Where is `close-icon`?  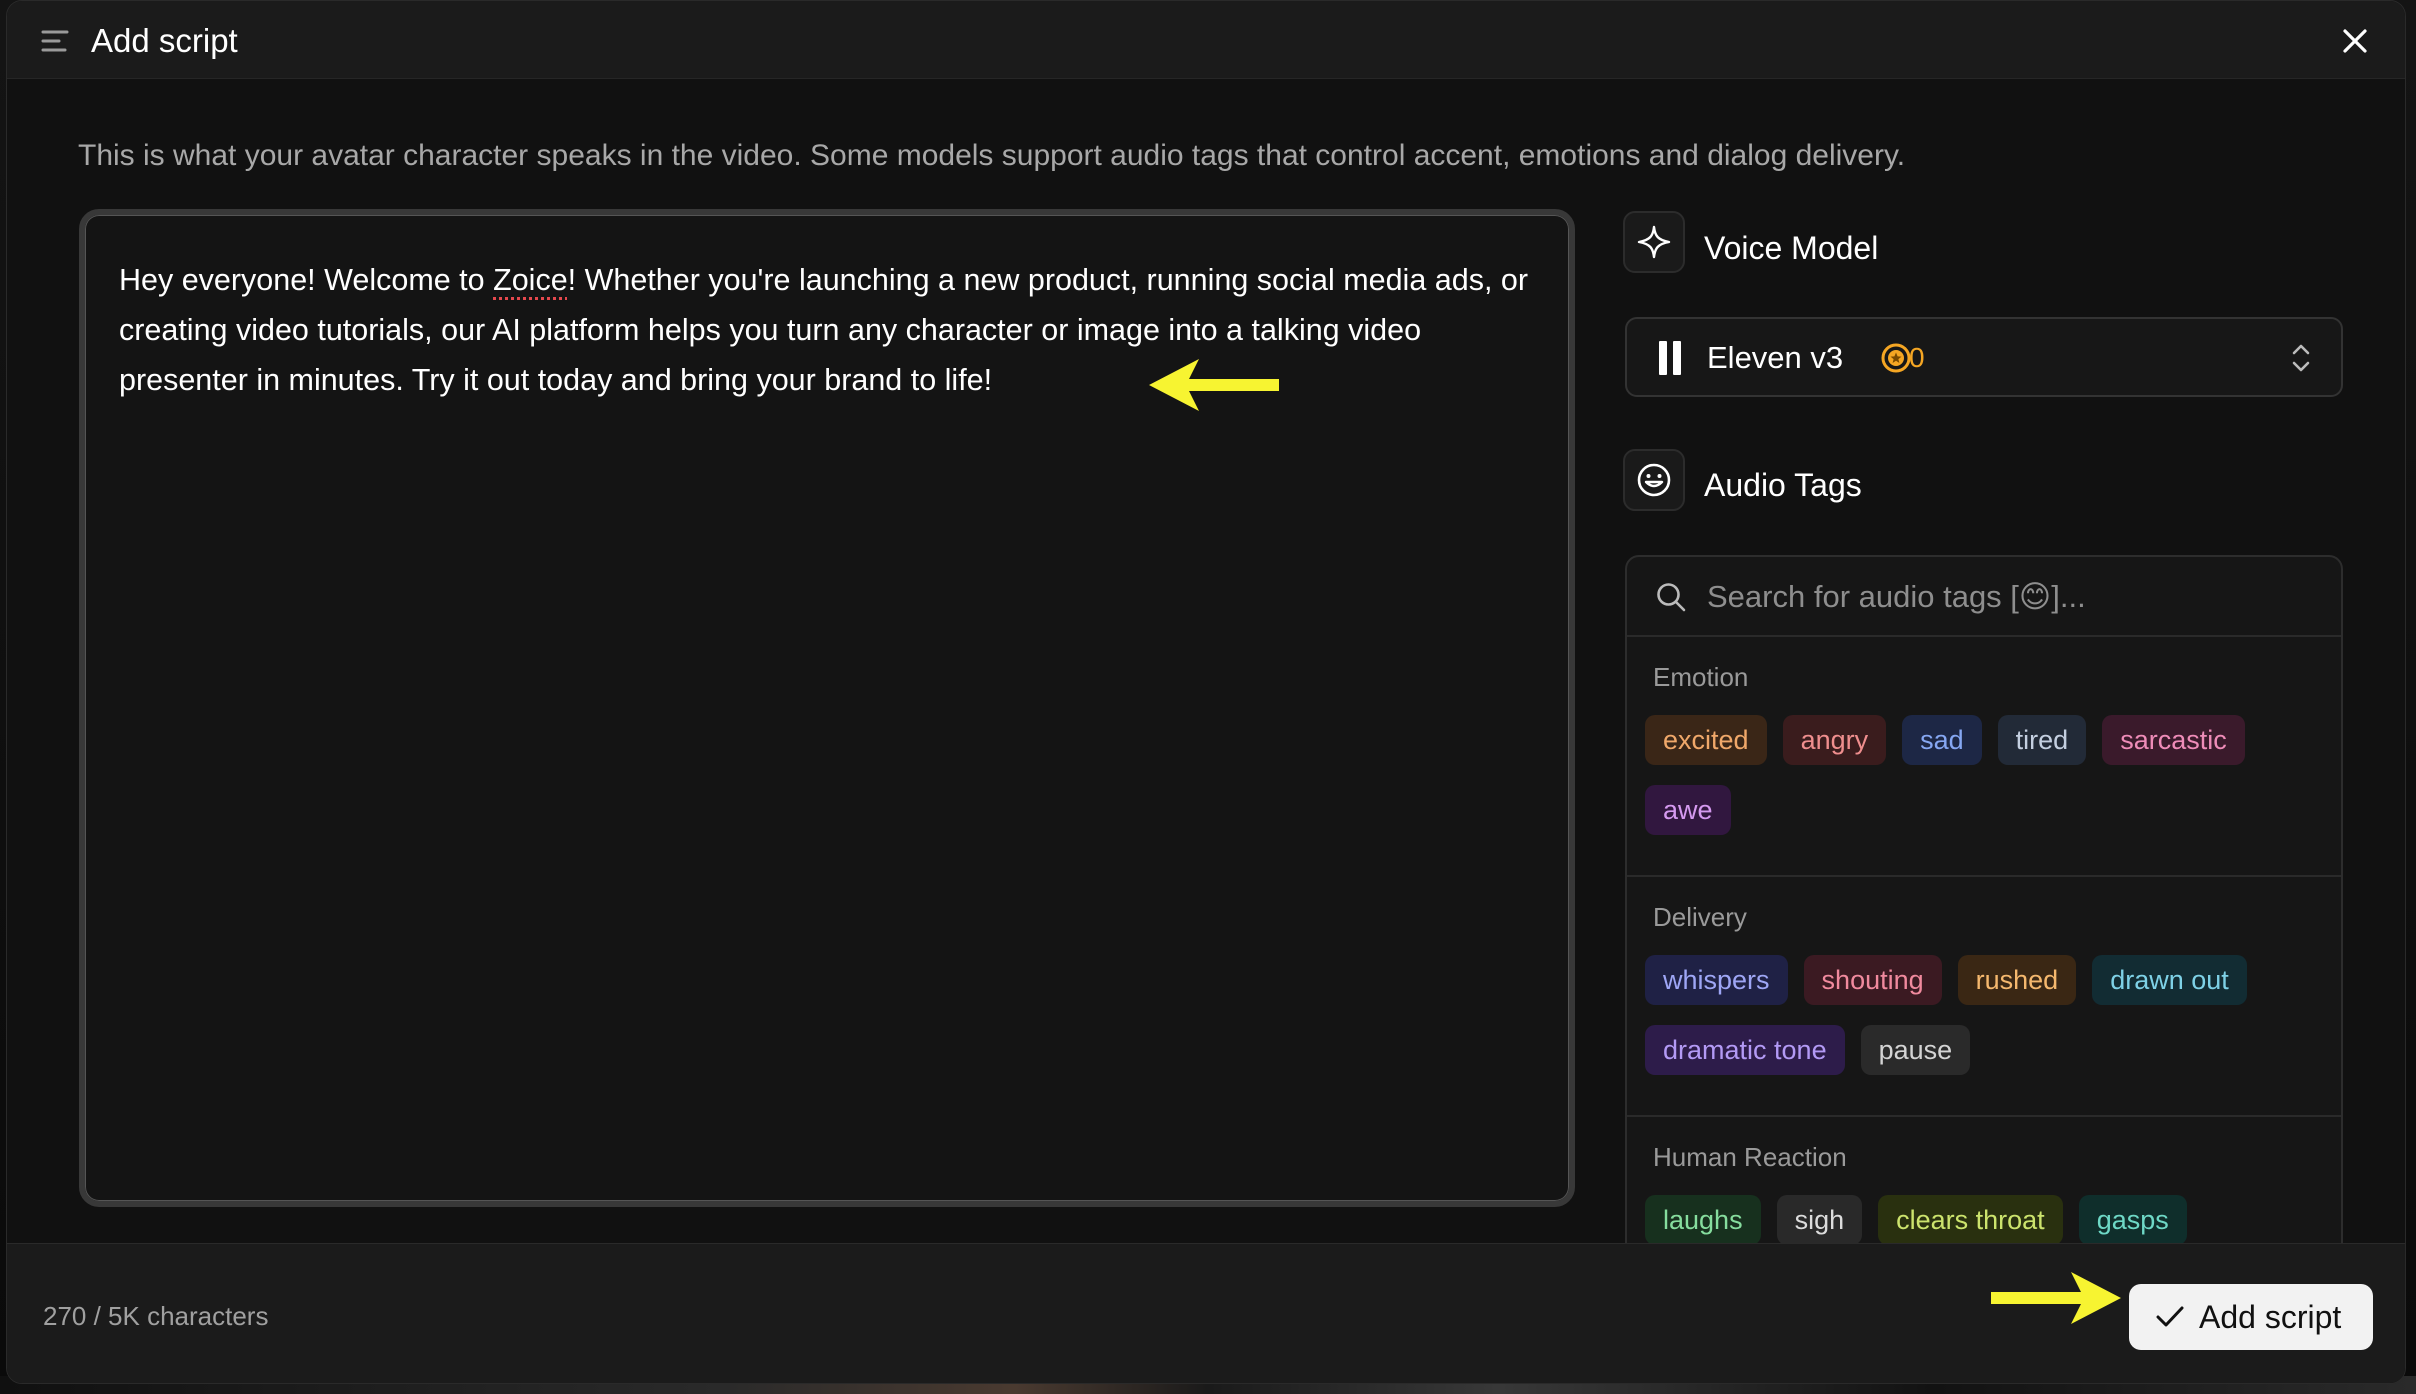
close-icon is located at coordinates (2355, 41).